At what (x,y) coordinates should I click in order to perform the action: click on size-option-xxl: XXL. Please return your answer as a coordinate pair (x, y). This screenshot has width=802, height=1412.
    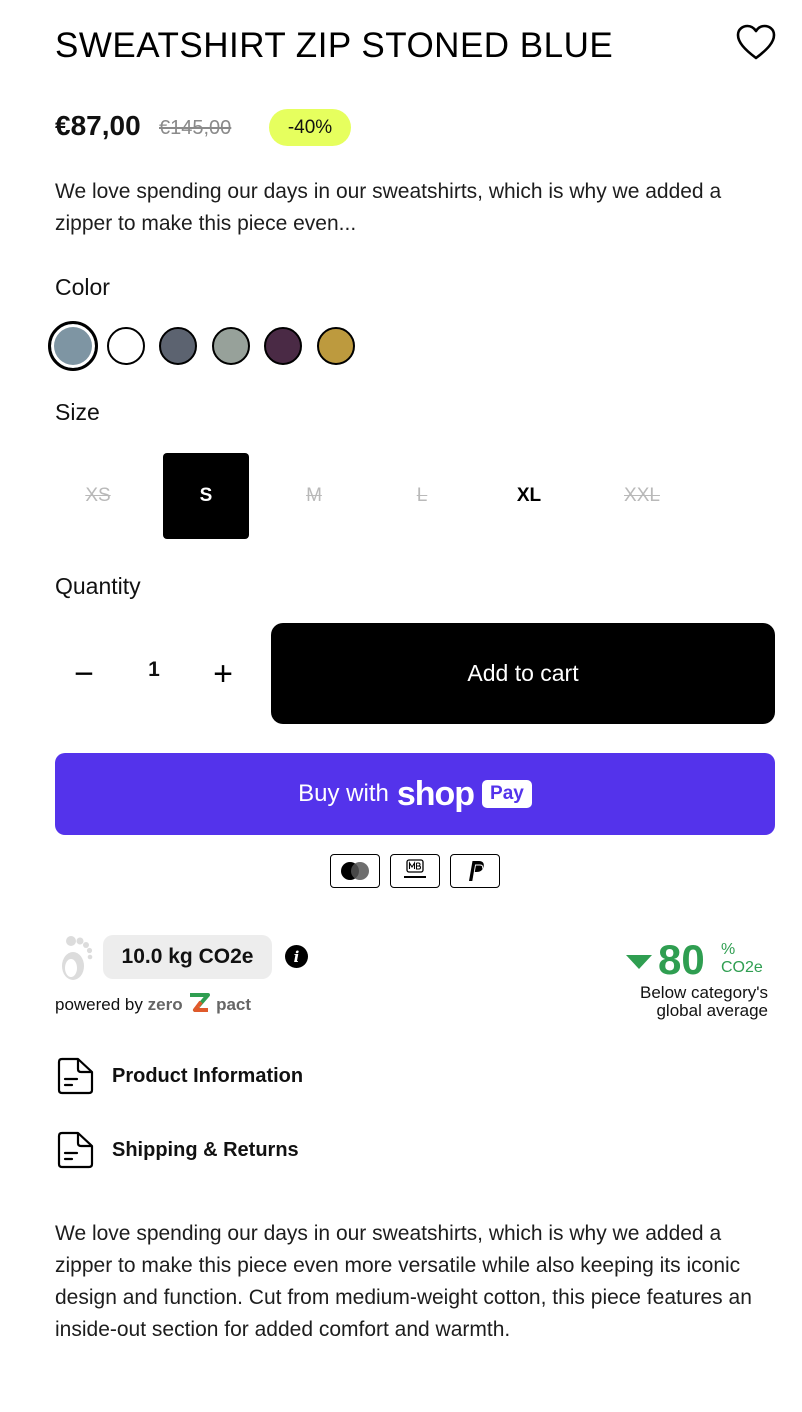
    Looking at the image, I should click on (642, 496).